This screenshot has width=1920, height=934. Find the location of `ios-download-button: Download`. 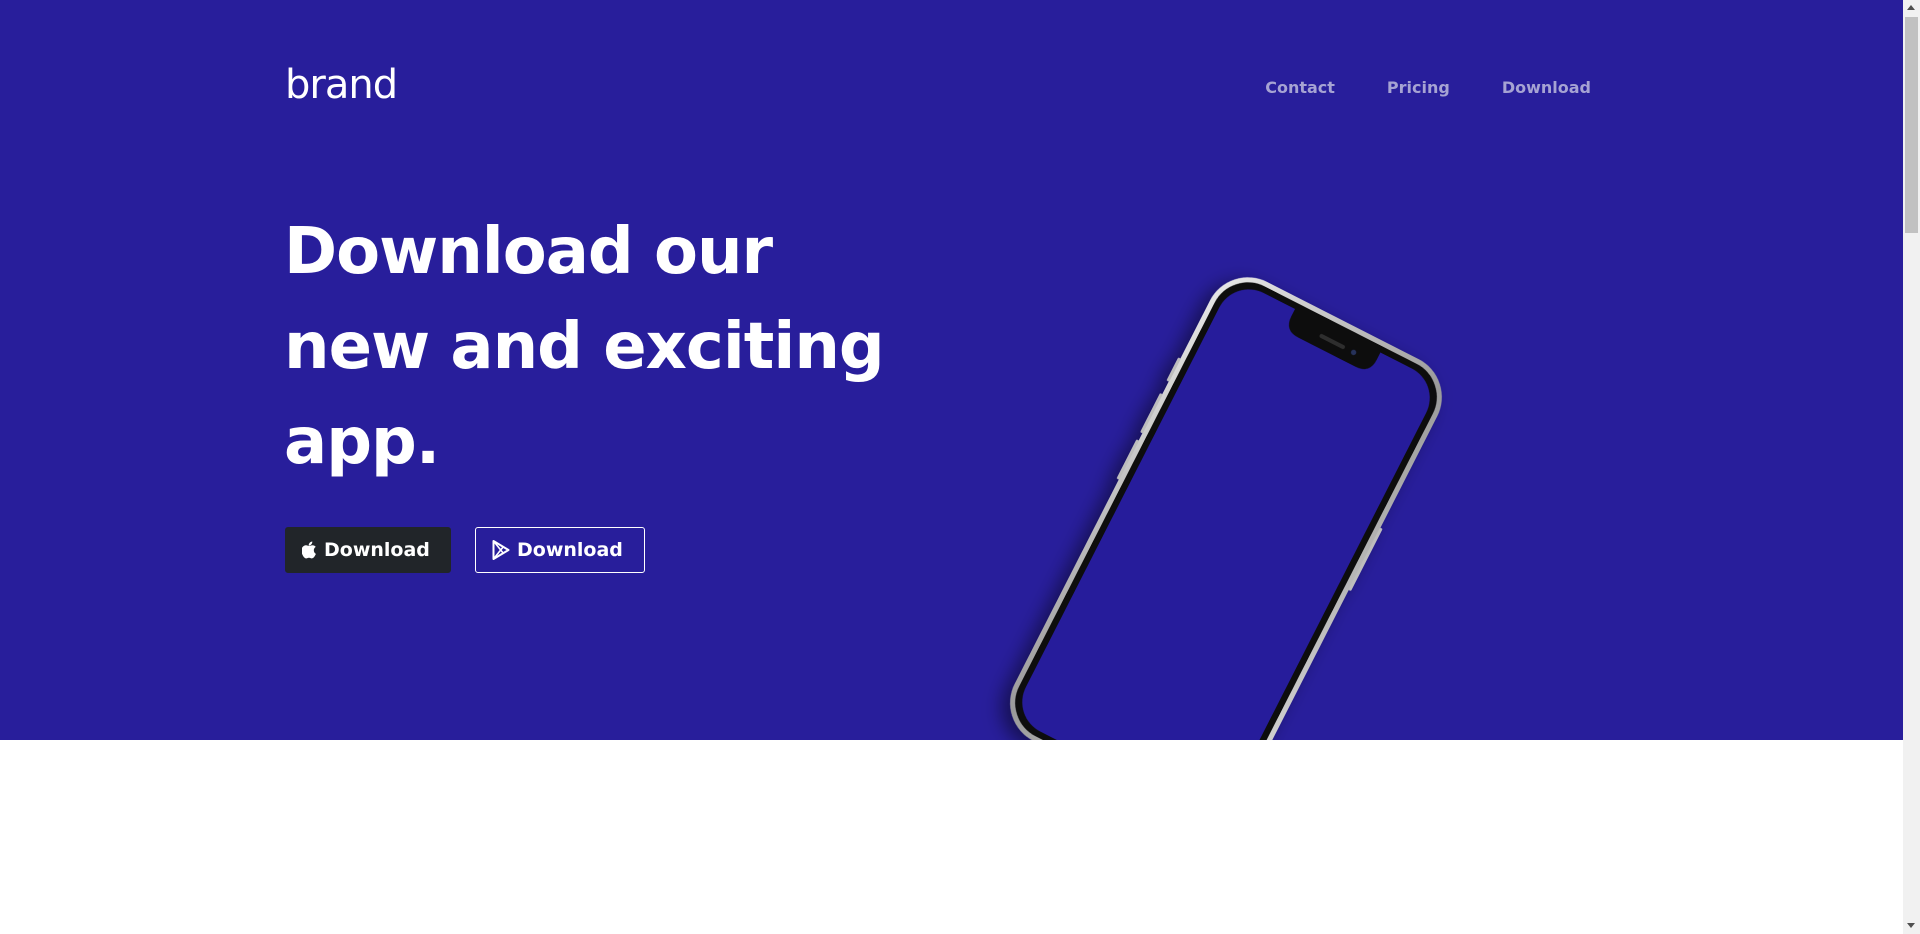

ios-download-button: Download is located at coordinates (368, 550).